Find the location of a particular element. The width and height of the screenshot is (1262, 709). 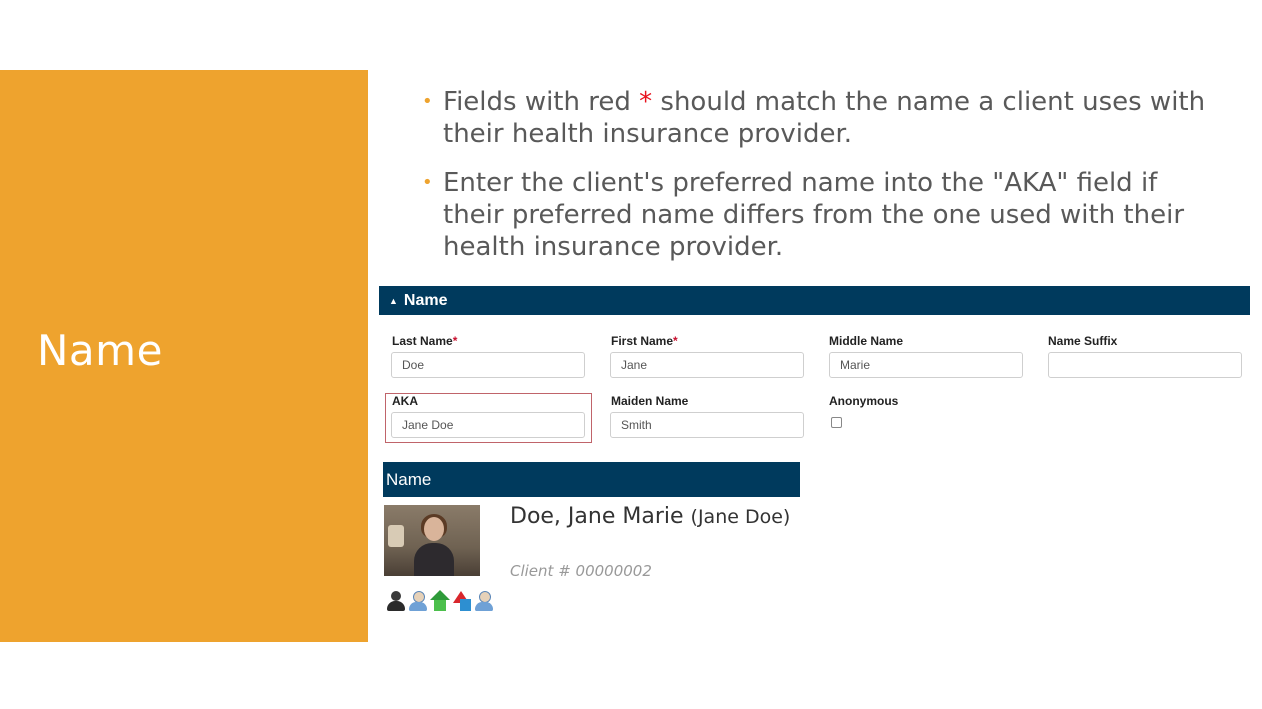

last-name-input: Doe is located at coordinates (488, 365).